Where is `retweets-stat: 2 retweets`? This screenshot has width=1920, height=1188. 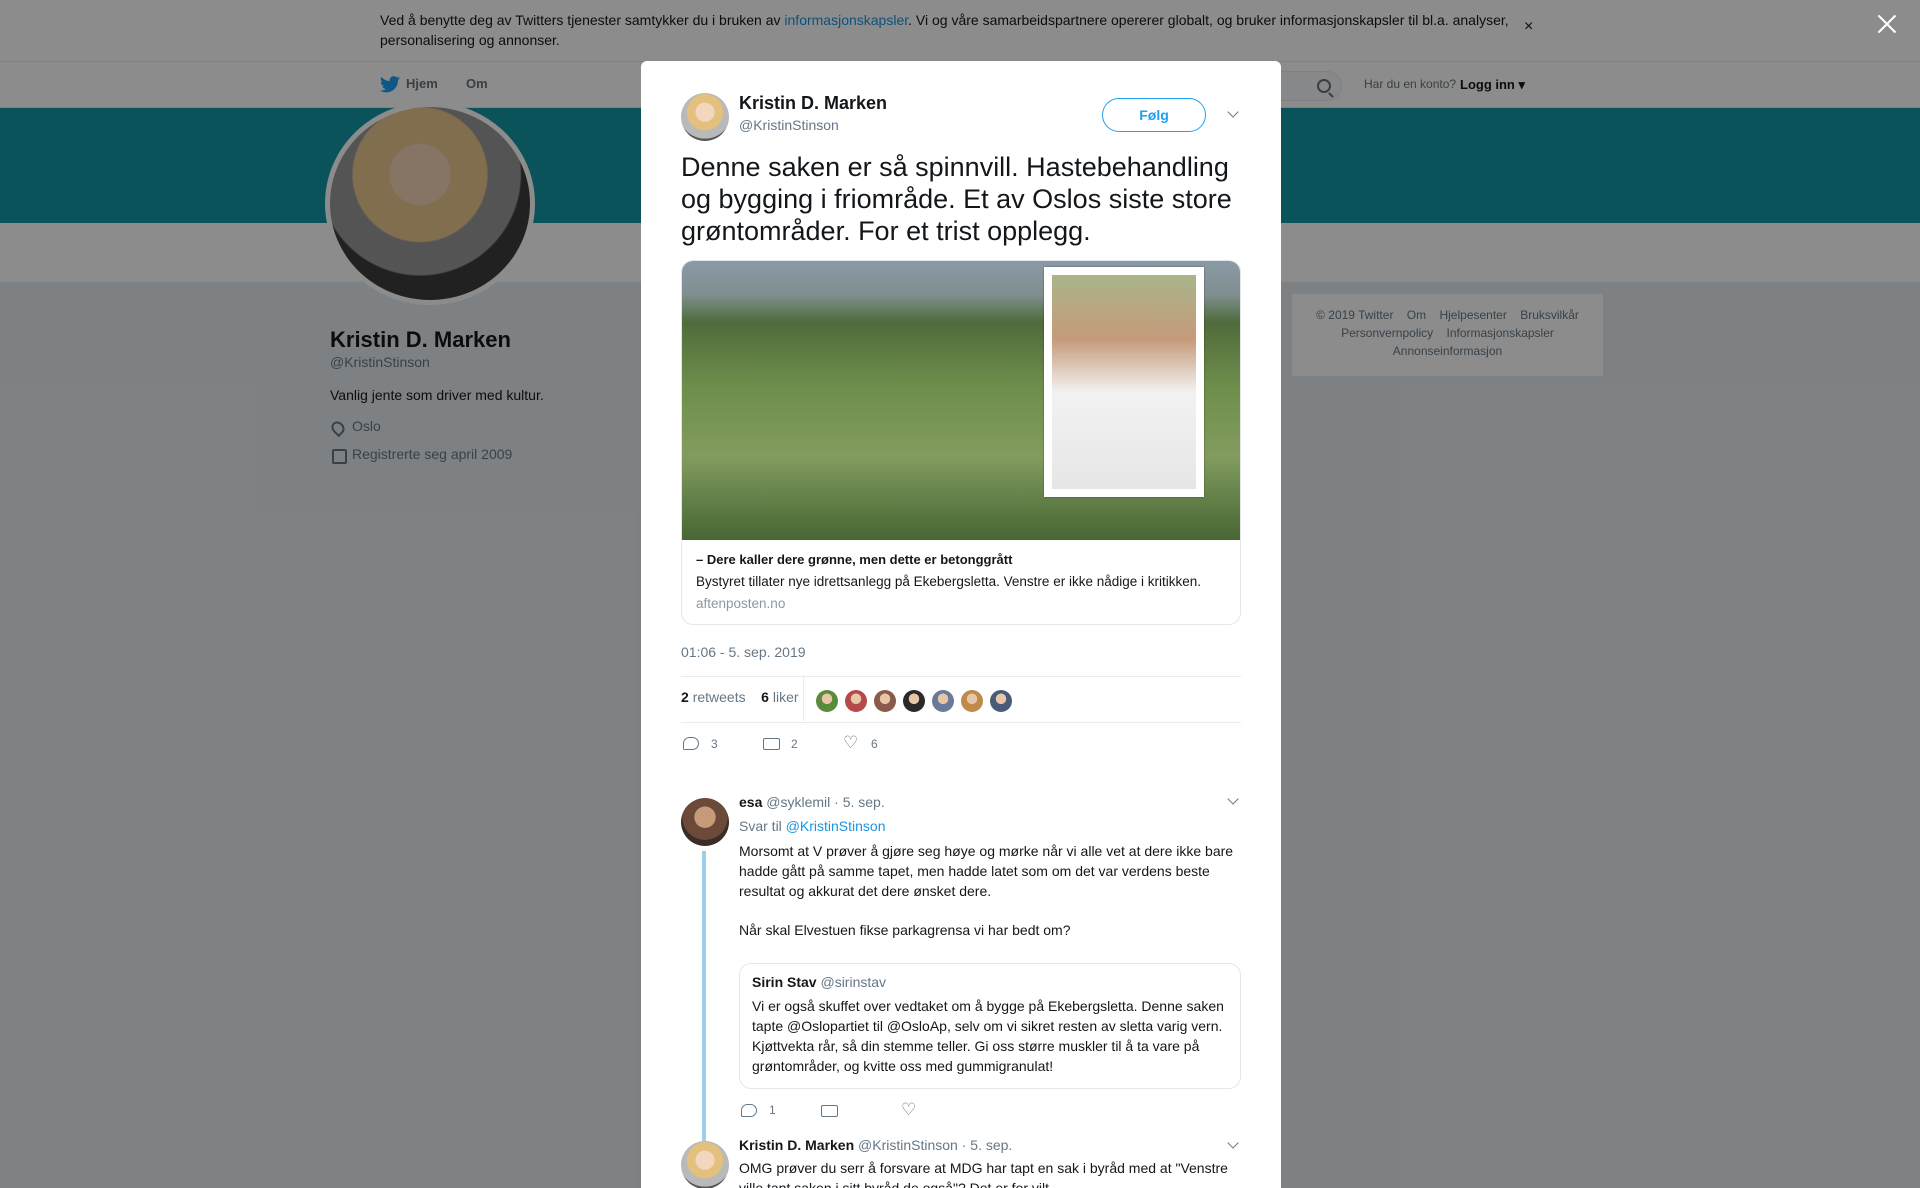
retweets-stat: 2 retweets is located at coordinates (713, 697).